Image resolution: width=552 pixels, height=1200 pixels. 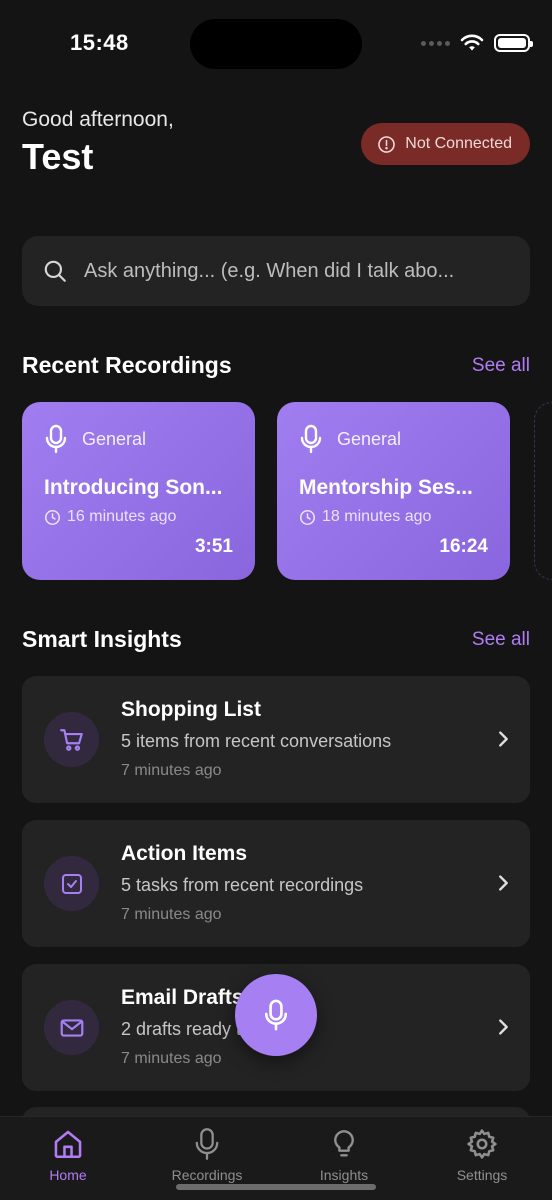 I want to click on recording-duration: 16:24, so click(x=463, y=546).